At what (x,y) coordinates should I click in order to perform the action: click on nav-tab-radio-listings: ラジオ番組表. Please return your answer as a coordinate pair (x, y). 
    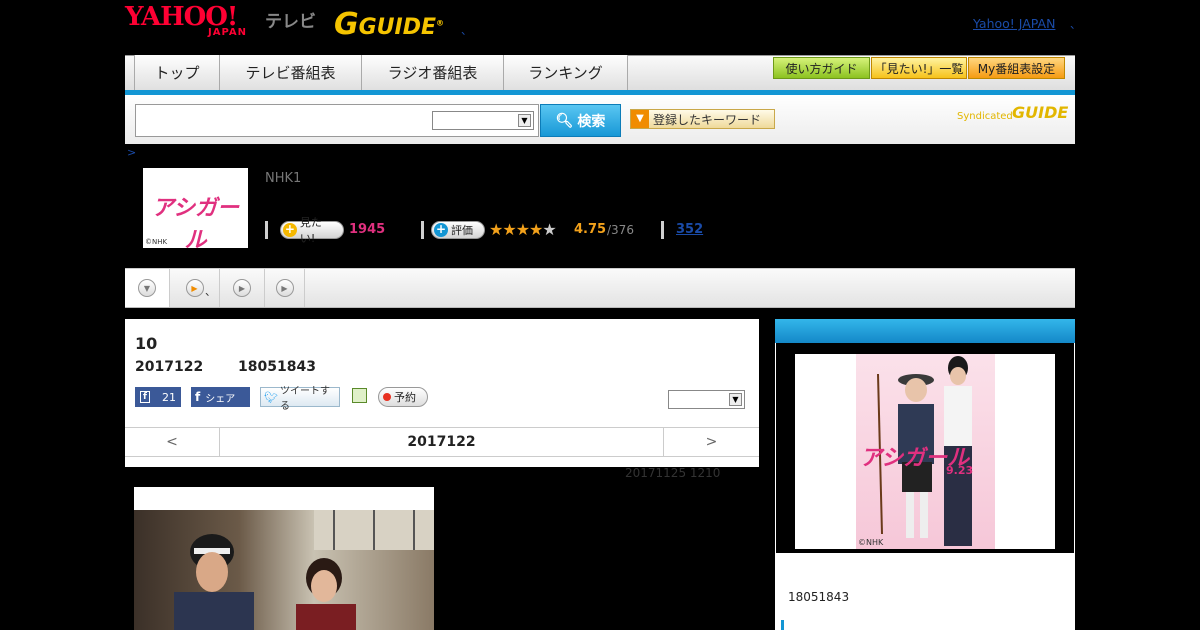
    Looking at the image, I should click on (433, 72).